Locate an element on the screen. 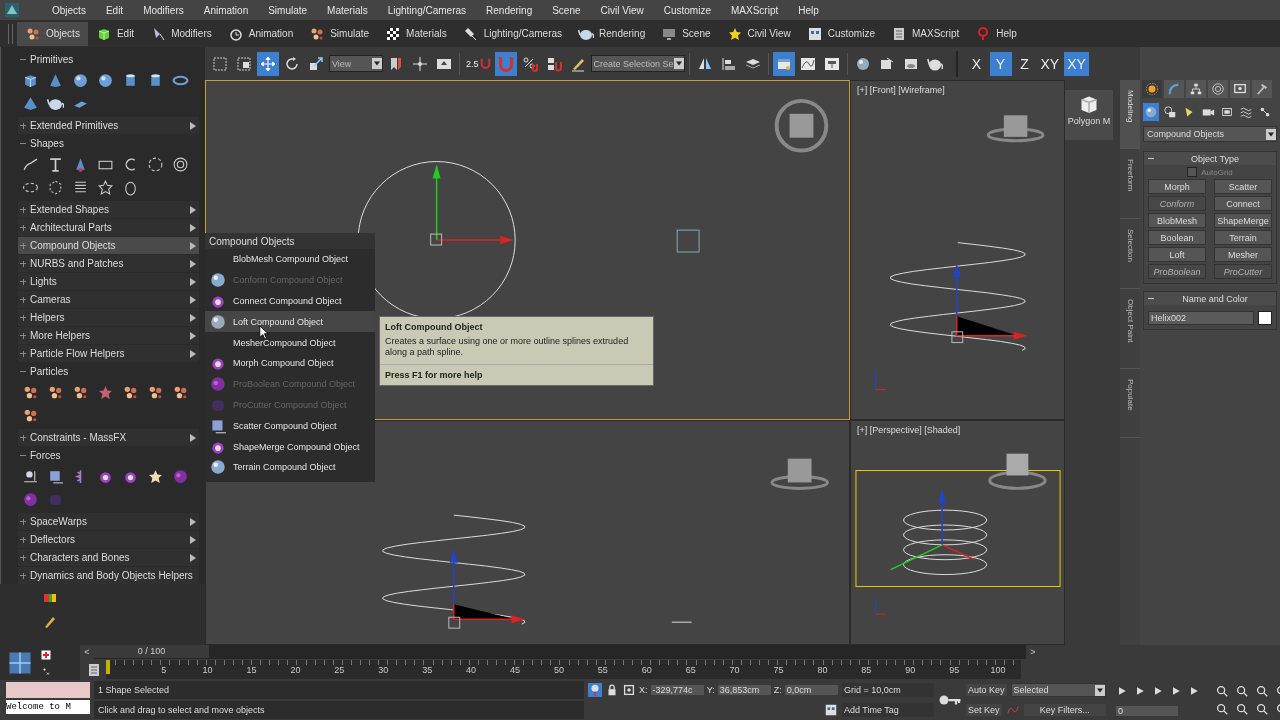 The image size is (1280, 720). object-type-button: Connect is located at coordinates (1243, 203).